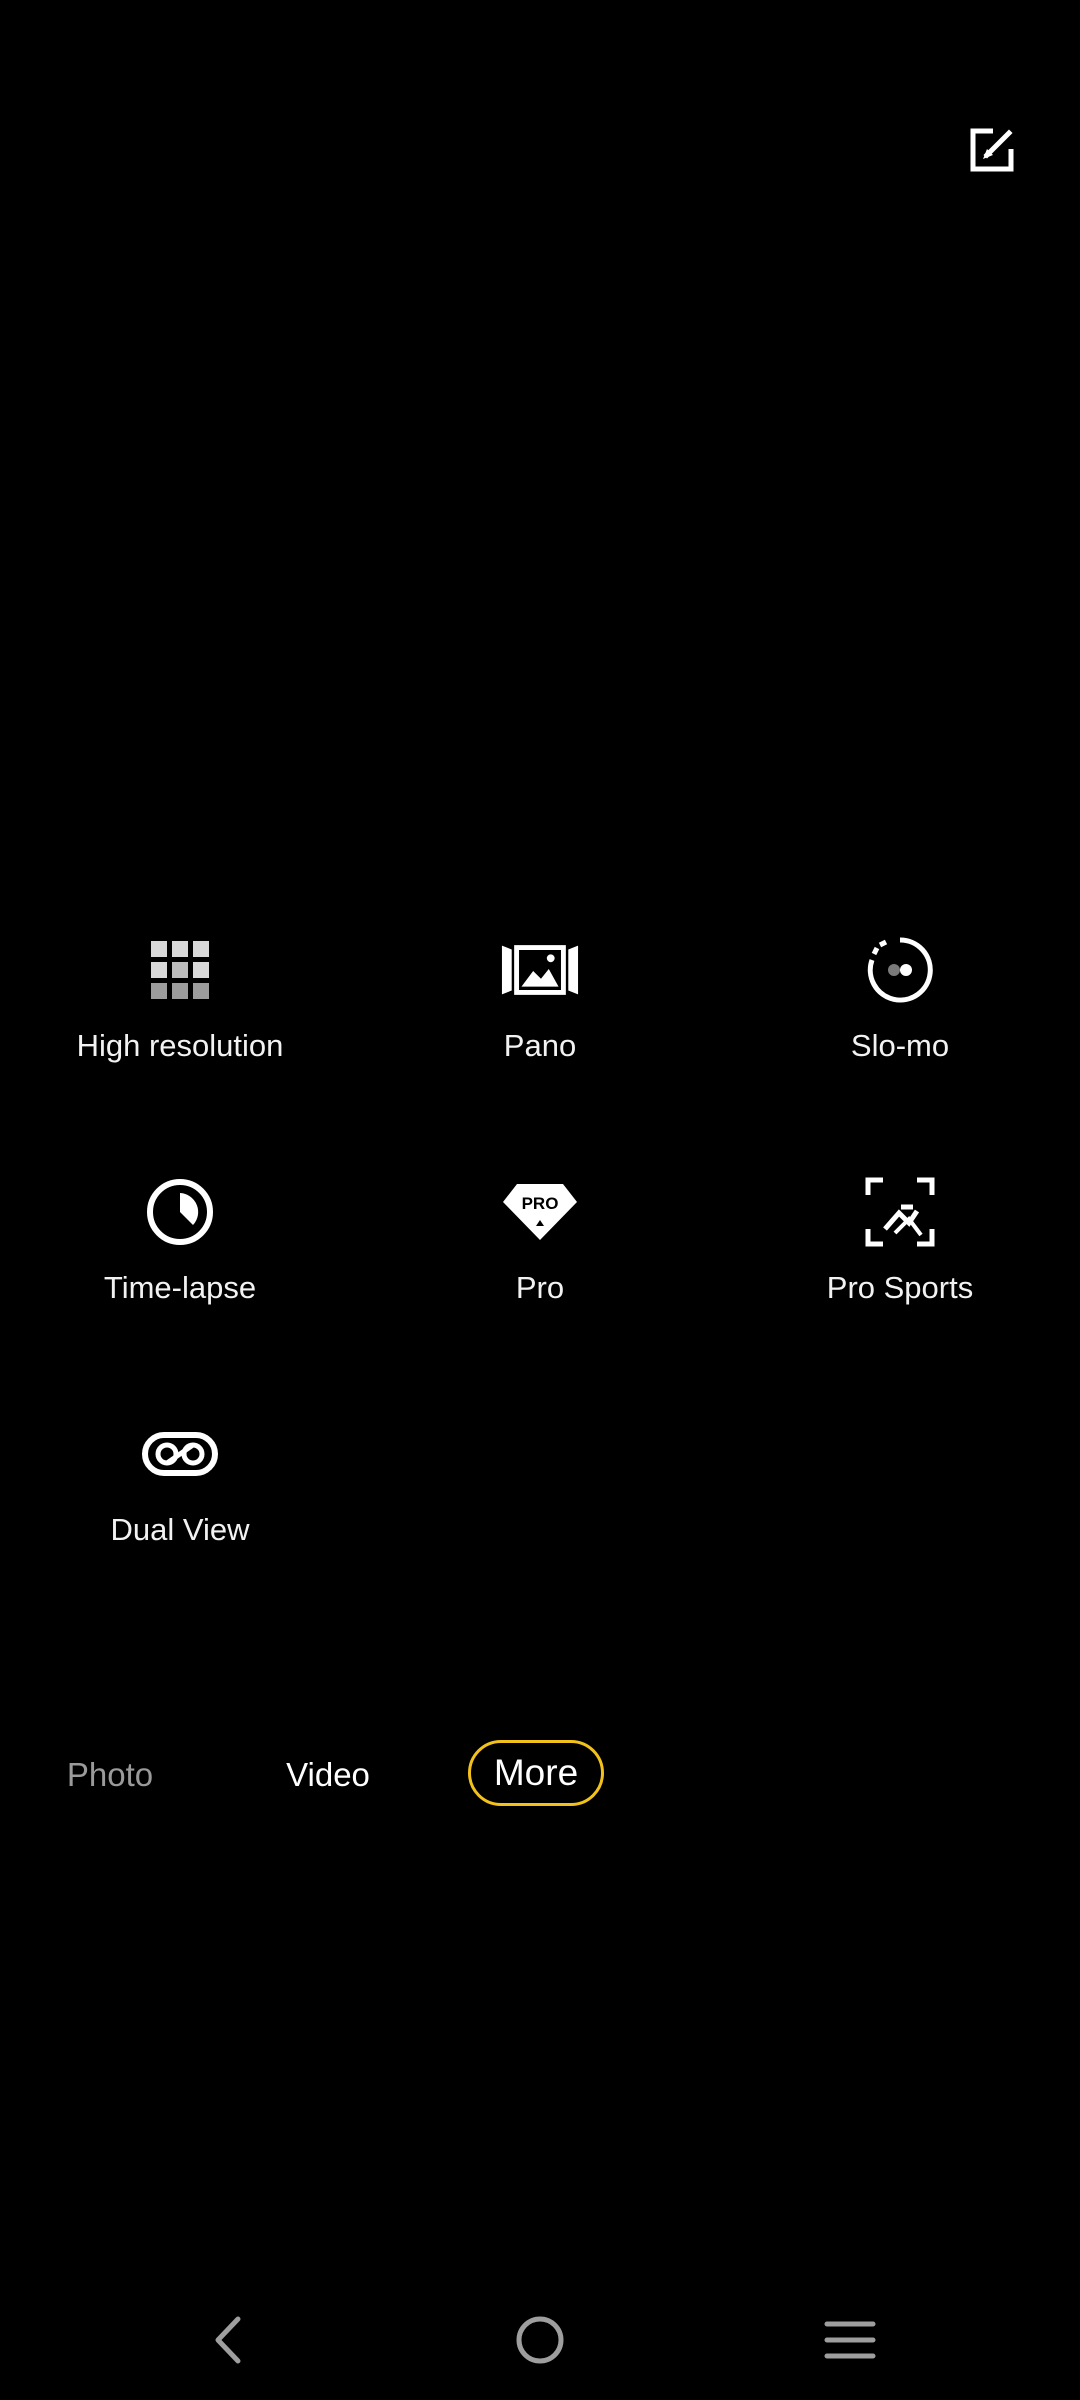  I want to click on timer-icon, so click(180, 1212).